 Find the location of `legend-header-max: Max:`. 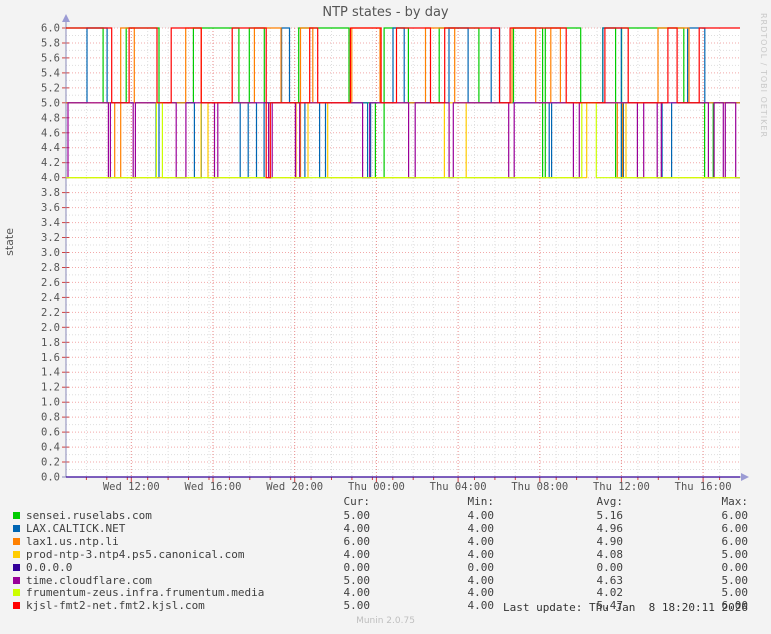

legend-header-max: Max: is located at coordinates (735, 501).